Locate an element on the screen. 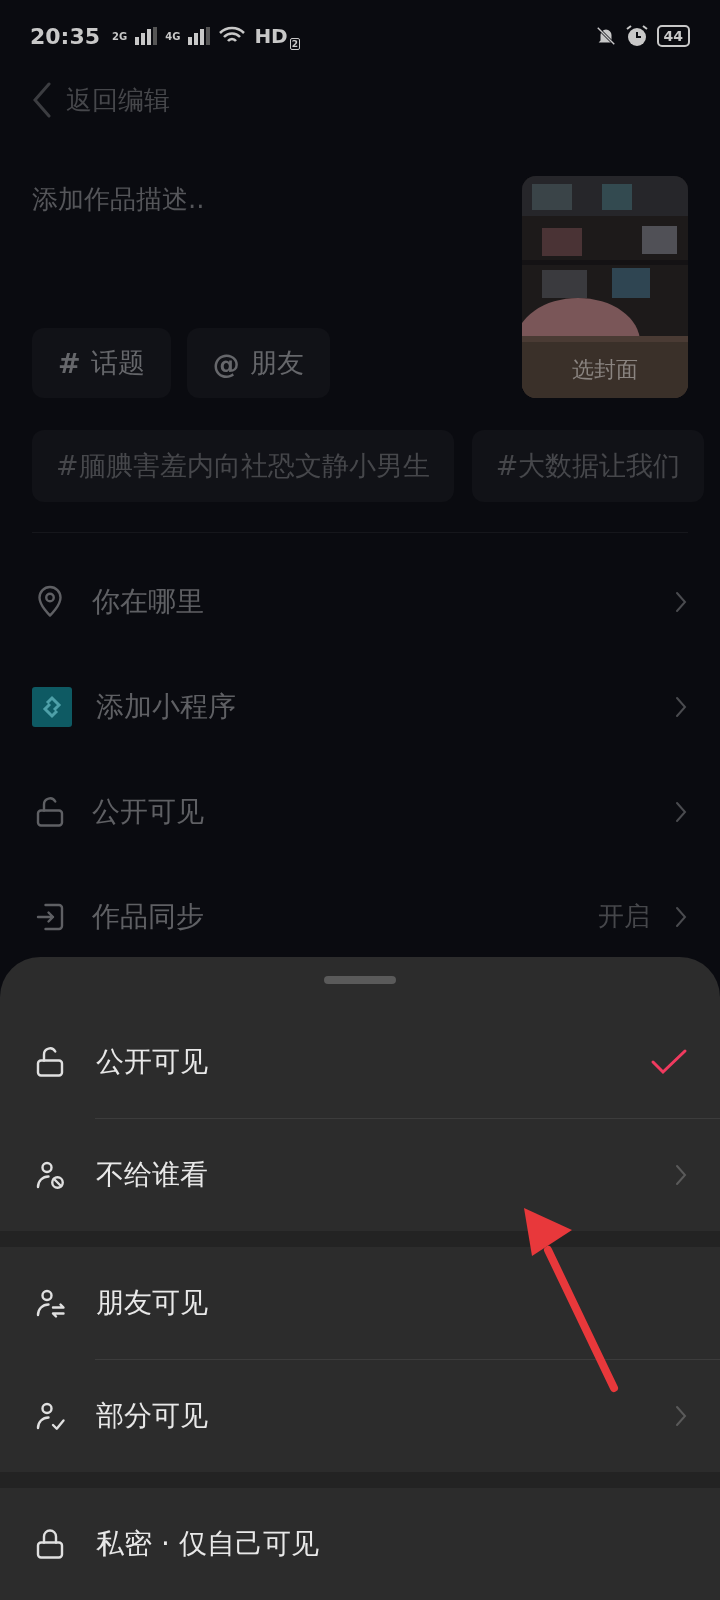 This screenshot has width=720, height=1600. network-type: 4G is located at coordinates (173, 36).